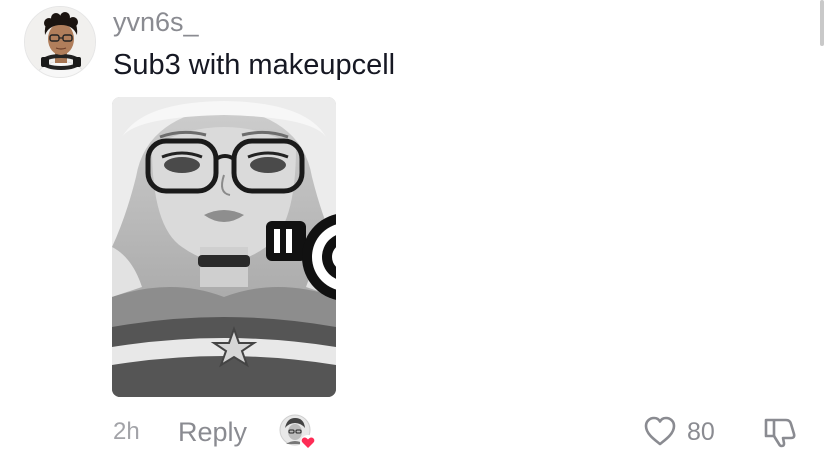 This screenshot has width=828, height=457. What do you see at coordinates (254, 65) in the screenshot?
I see `comment-text: Sub3 with makeupcell` at bounding box center [254, 65].